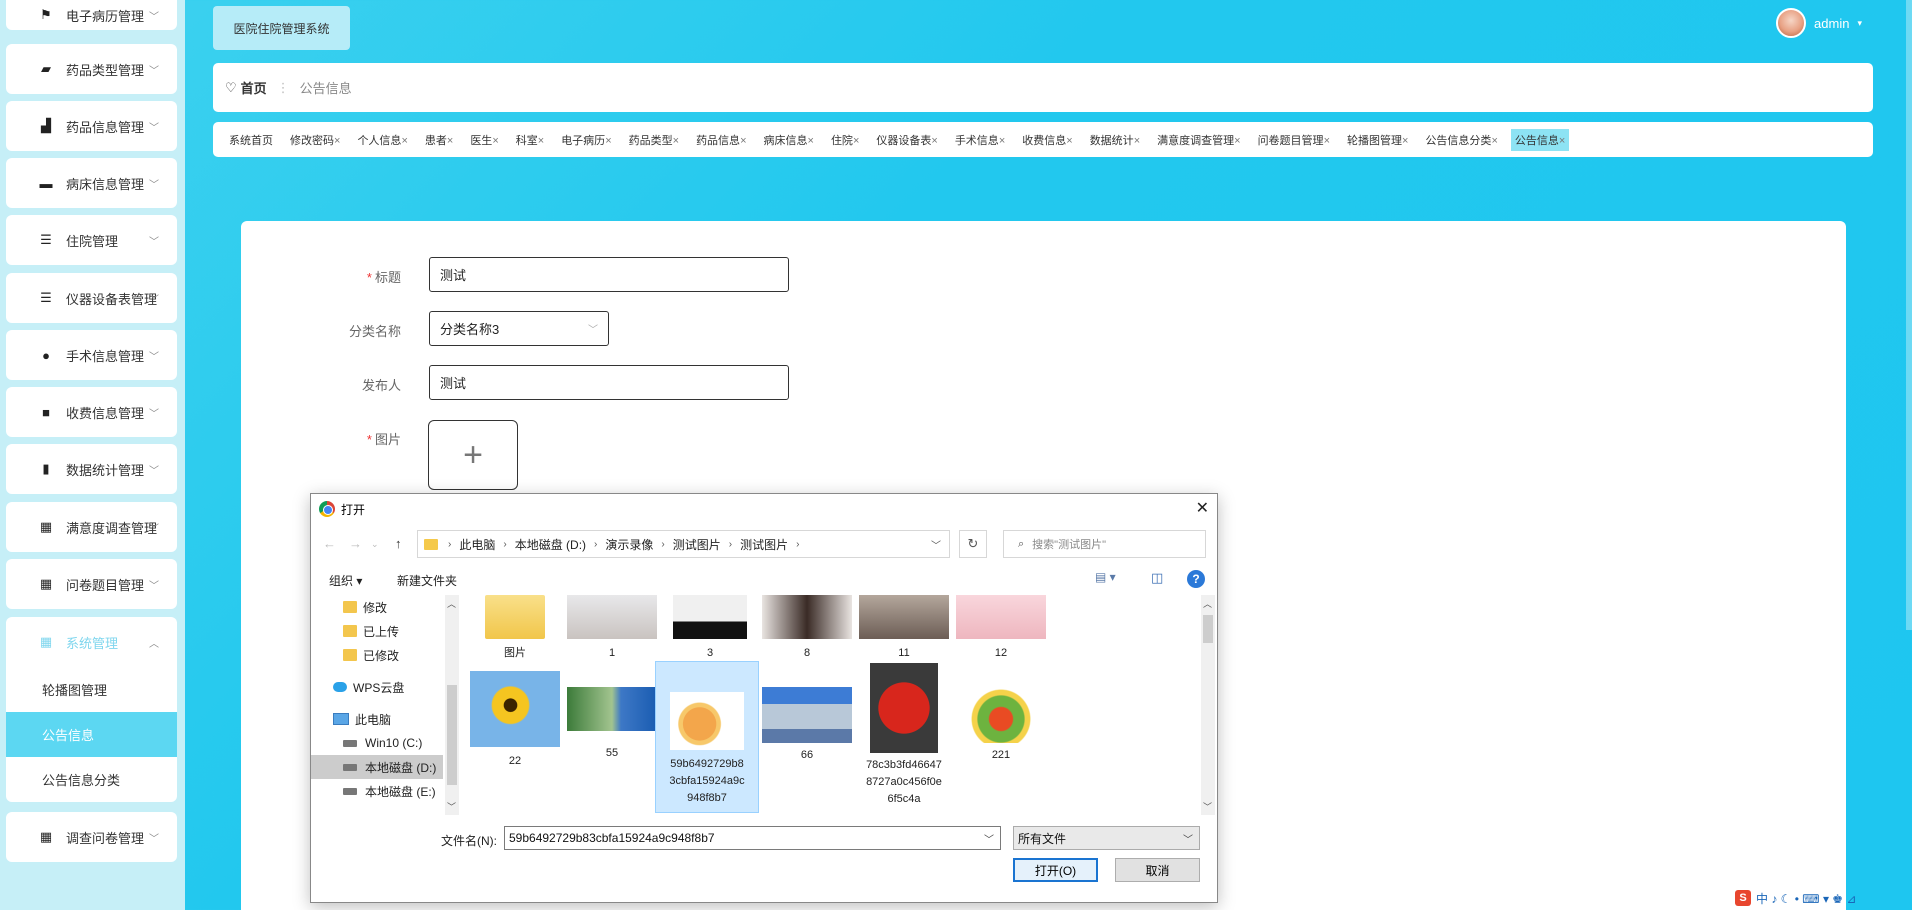  What do you see at coordinates (752, 838) in the screenshot?
I see `filename-input: 59b6492729b83cbfa15924a9c948f8b7 ﹀` at bounding box center [752, 838].